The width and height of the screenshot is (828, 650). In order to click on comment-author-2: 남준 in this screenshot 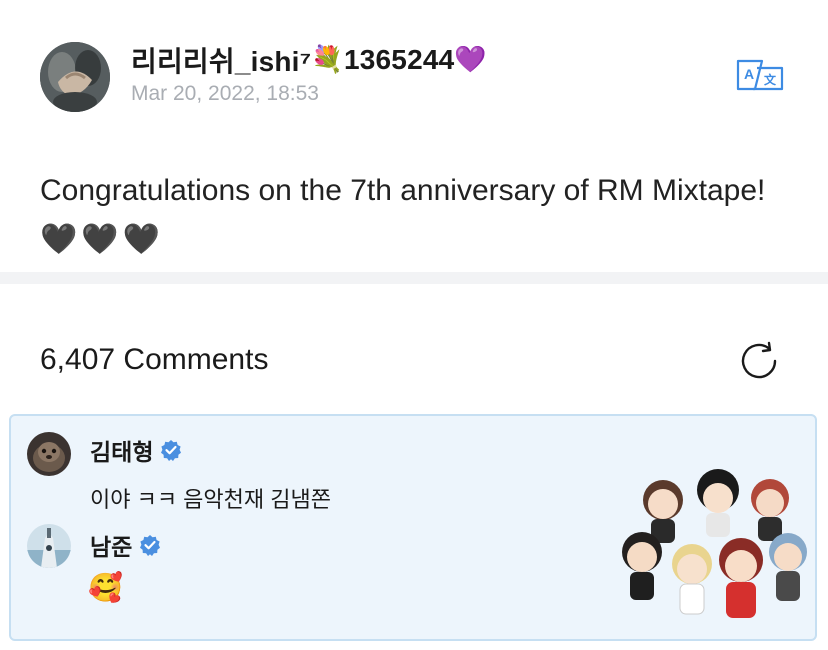, I will do `click(125, 545)`.